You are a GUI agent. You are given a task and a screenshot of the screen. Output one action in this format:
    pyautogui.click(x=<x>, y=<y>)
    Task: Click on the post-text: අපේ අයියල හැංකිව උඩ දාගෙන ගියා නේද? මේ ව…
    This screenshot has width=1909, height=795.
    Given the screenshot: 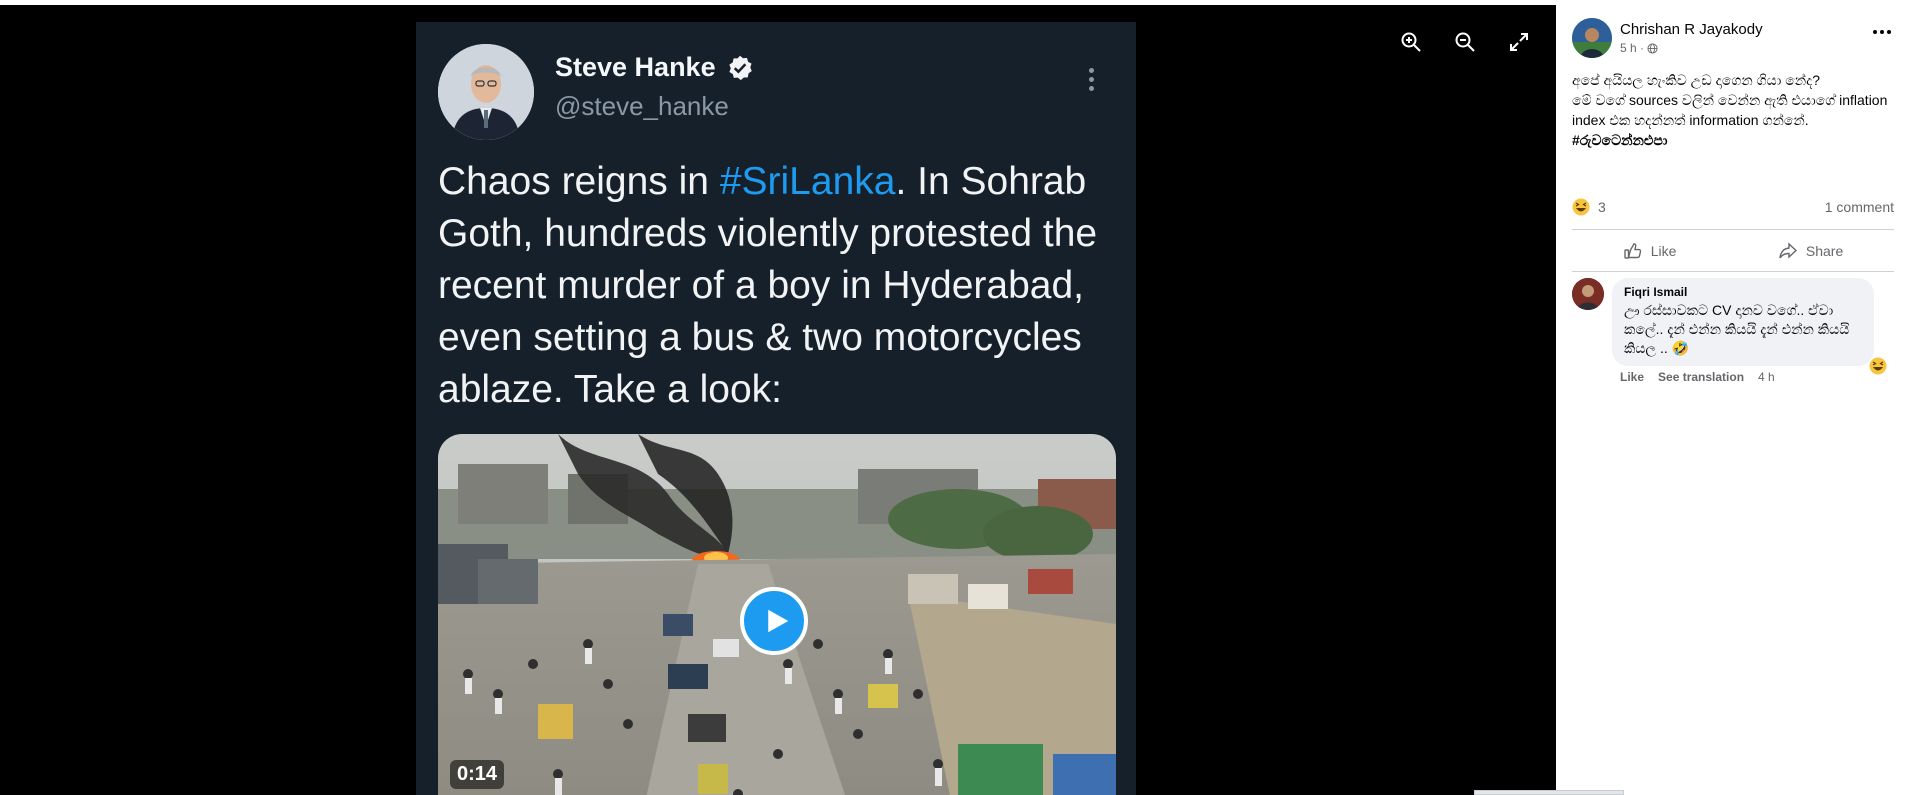 What is the action you would take?
    pyautogui.click(x=1732, y=110)
    